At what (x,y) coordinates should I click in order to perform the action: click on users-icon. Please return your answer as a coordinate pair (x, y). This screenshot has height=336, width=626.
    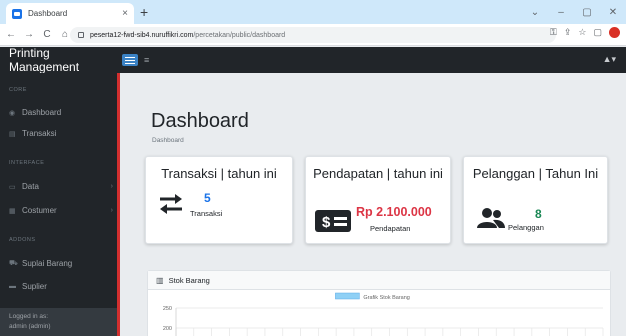
    Looking at the image, I should click on (491, 218).